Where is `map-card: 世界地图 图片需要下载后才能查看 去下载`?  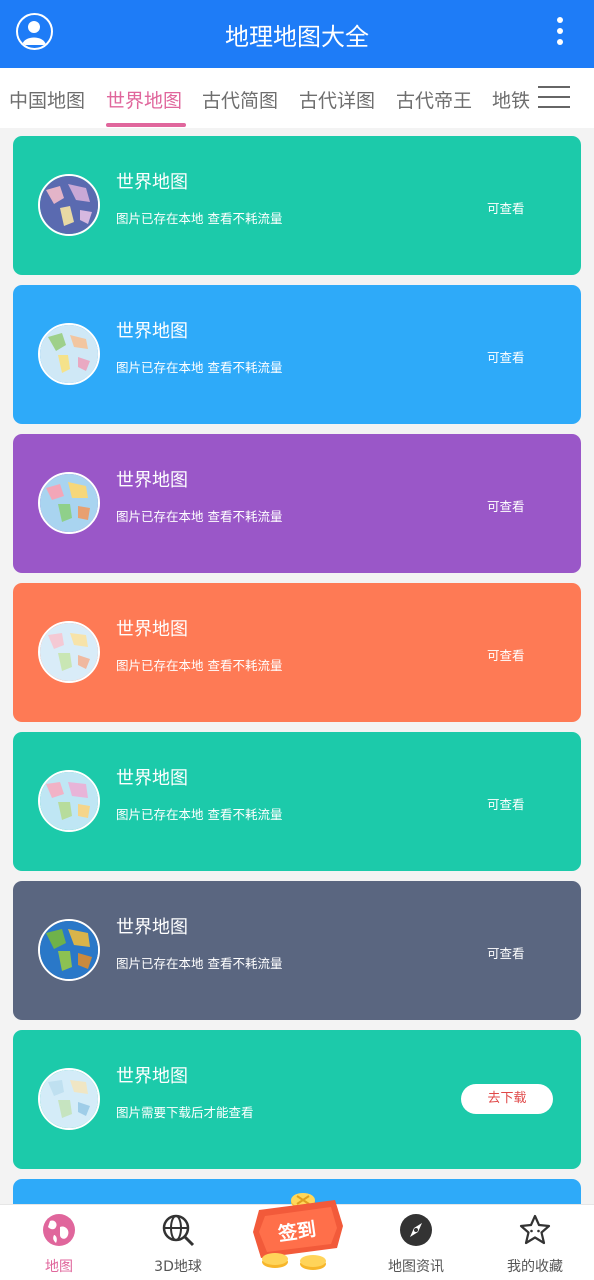
map-card: 世界地图 图片需要下载后才能查看 去下载 is located at coordinates (297, 1099).